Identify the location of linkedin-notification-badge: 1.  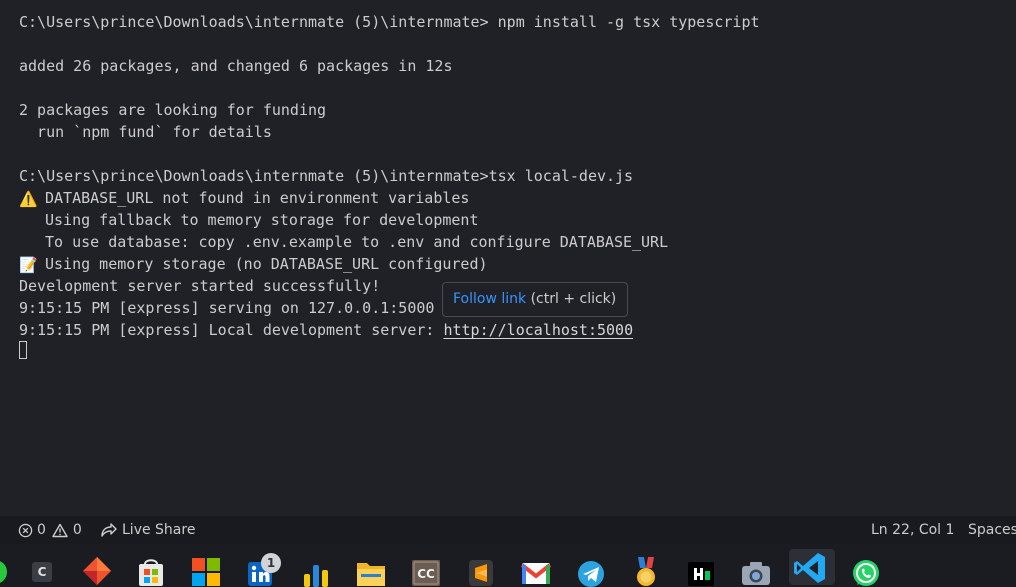
(271, 563).